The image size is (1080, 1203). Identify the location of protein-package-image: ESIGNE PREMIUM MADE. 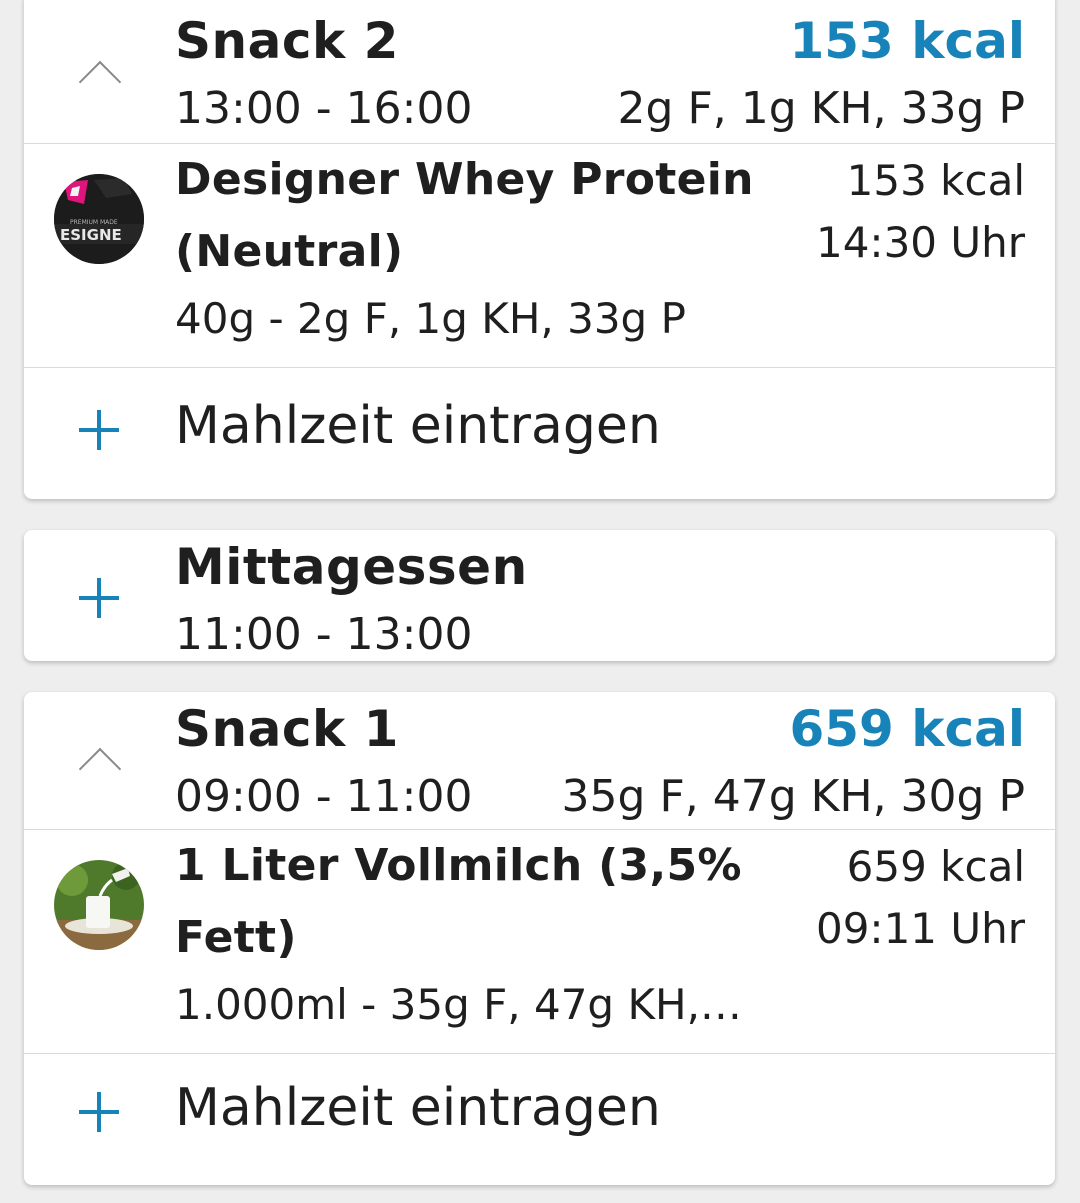
(99, 219).